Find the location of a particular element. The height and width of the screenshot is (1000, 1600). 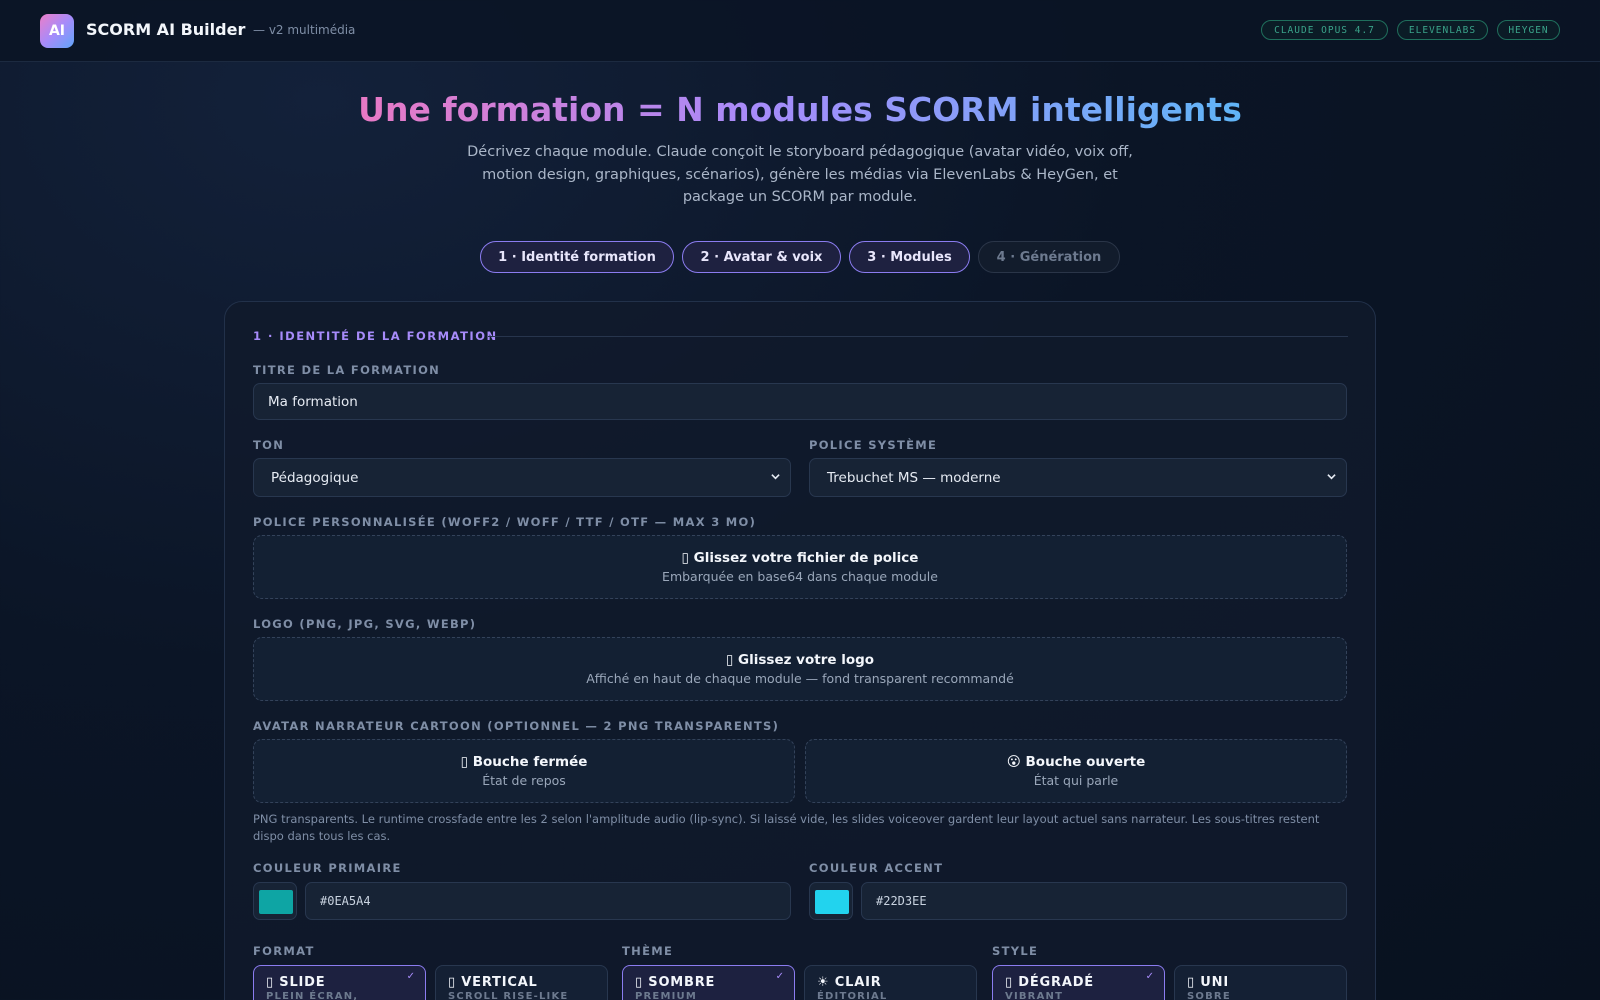

logo-dropzone-title: ▯ Glissez votre logo is located at coordinates (800, 660).